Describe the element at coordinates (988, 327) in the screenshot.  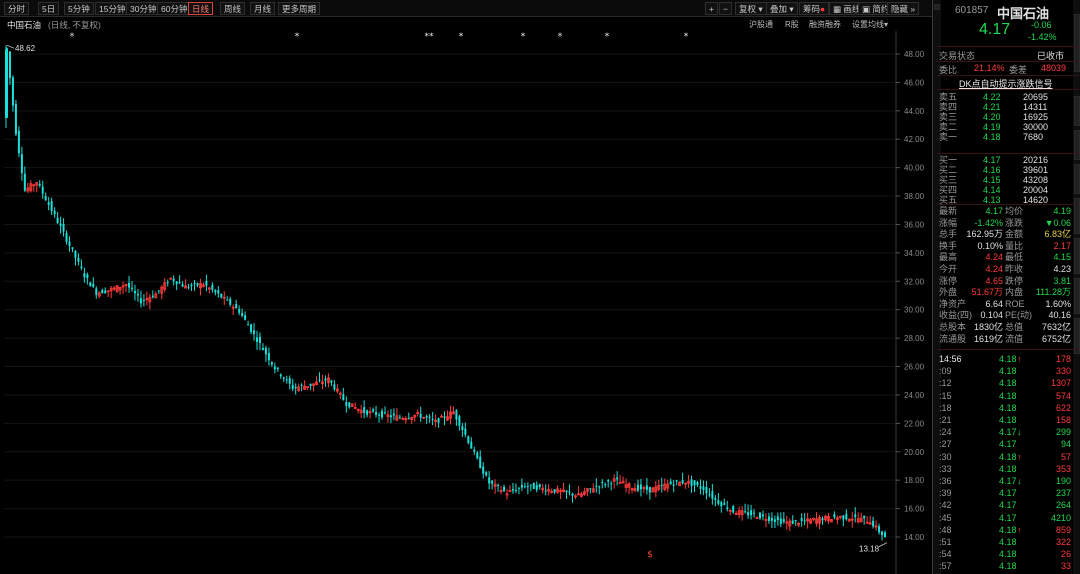
I see `stat-value: 1830亿` at that location.